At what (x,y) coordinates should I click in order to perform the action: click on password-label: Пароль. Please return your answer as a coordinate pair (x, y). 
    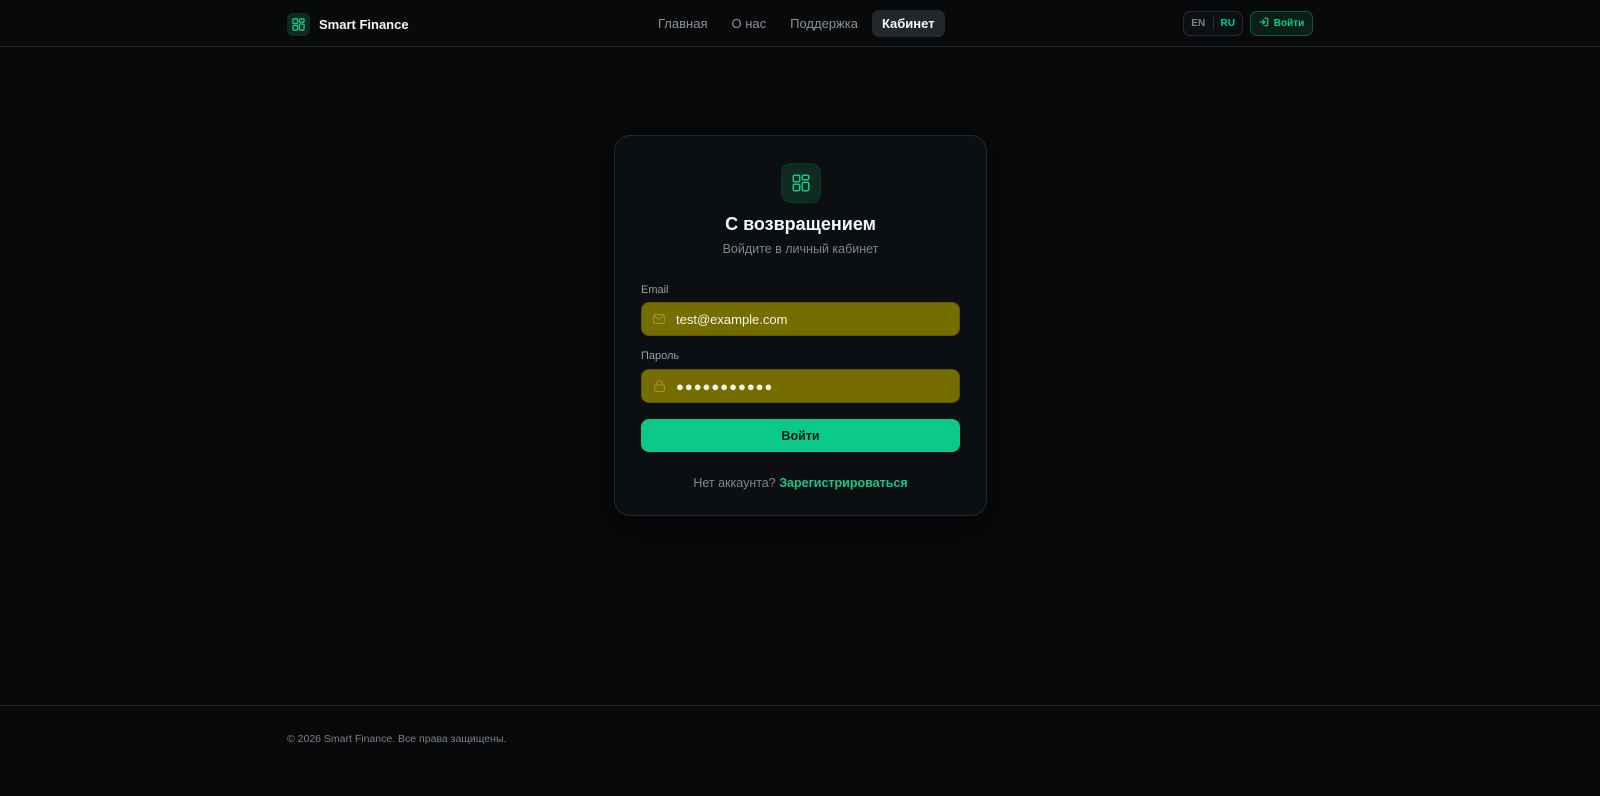
    Looking at the image, I should click on (660, 356).